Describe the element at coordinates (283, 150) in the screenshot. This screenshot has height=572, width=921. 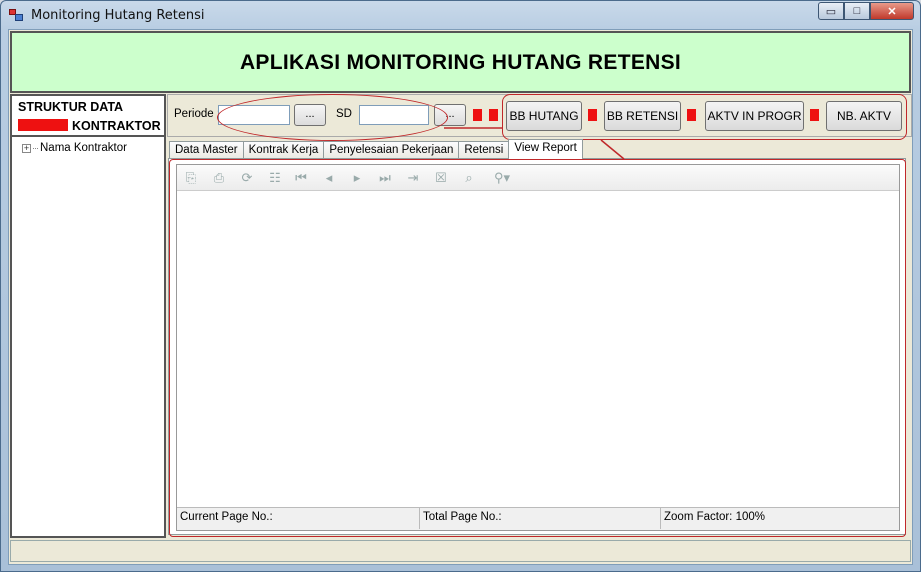
I see `tab-kontrak-kerja: Kontrak Kerja` at that location.